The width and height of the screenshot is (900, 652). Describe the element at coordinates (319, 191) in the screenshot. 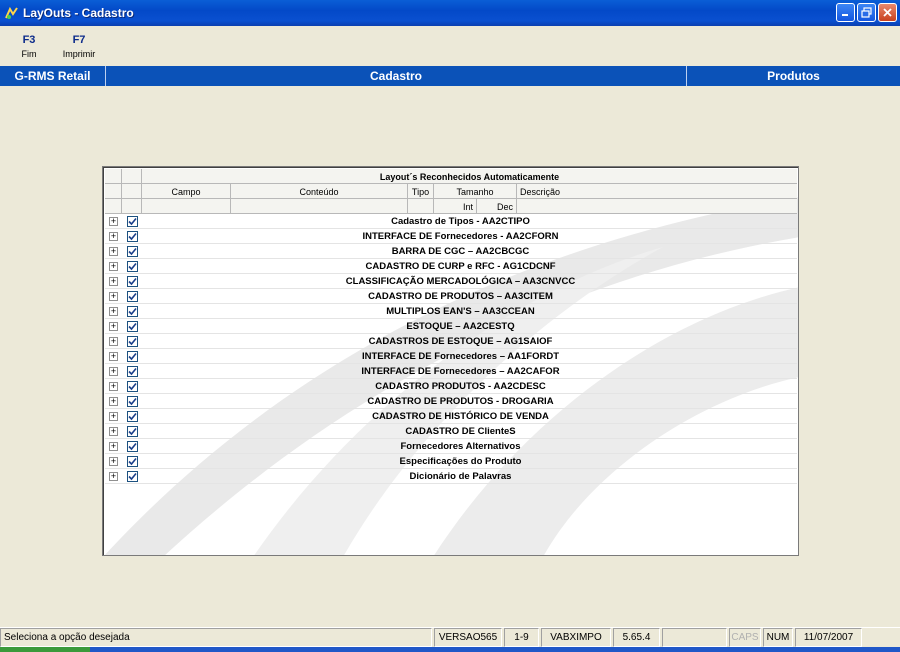

I see `column-conteudo: Conteúdo` at that location.